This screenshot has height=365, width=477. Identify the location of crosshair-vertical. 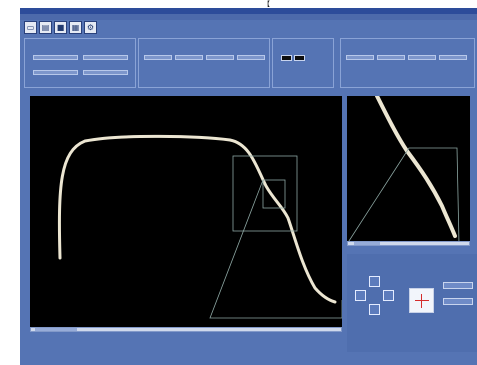
(421, 301).